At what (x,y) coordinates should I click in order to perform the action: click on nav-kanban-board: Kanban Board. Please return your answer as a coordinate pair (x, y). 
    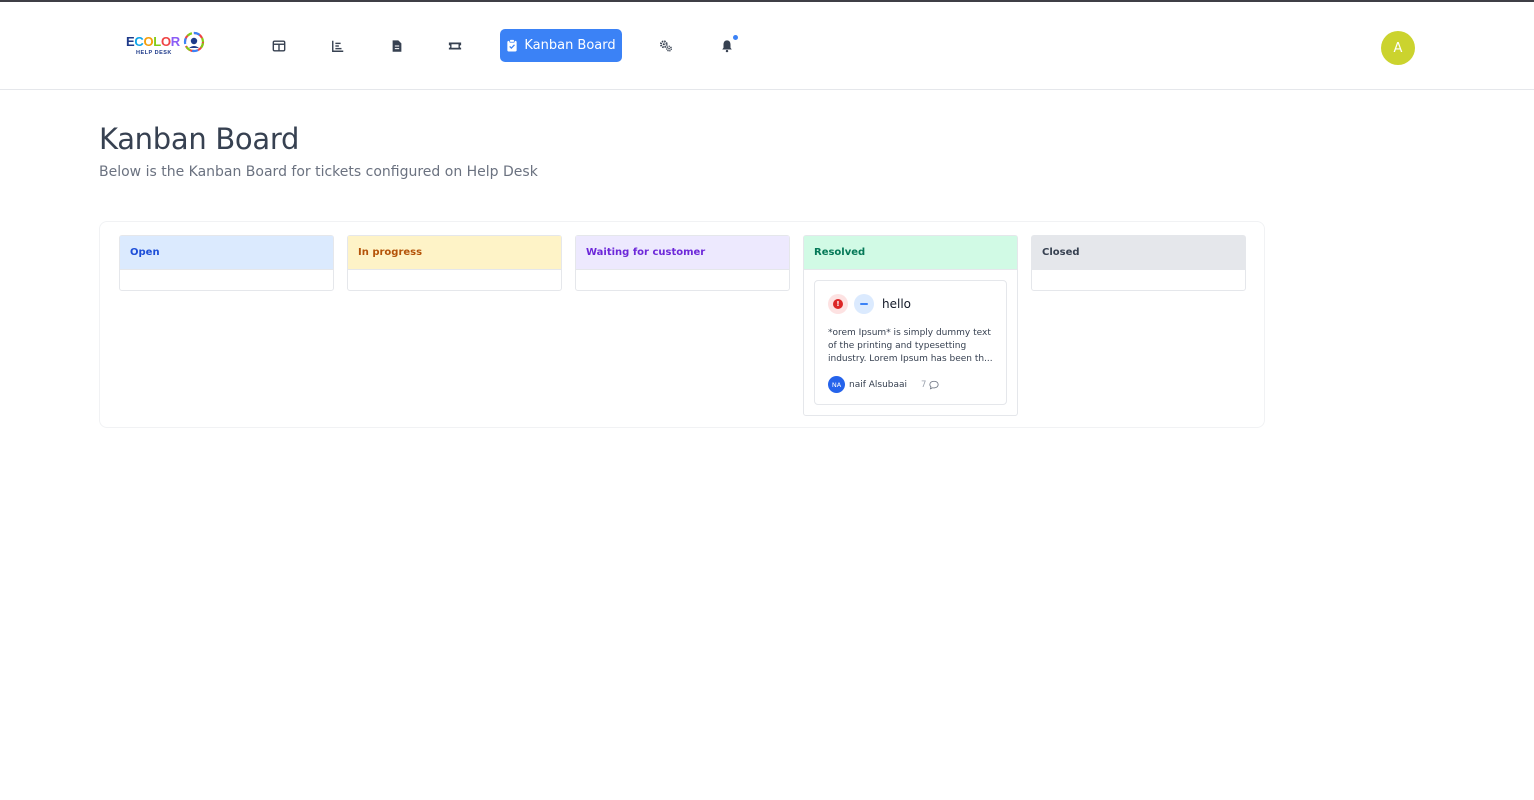
    Looking at the image, I should click on (561, 45).